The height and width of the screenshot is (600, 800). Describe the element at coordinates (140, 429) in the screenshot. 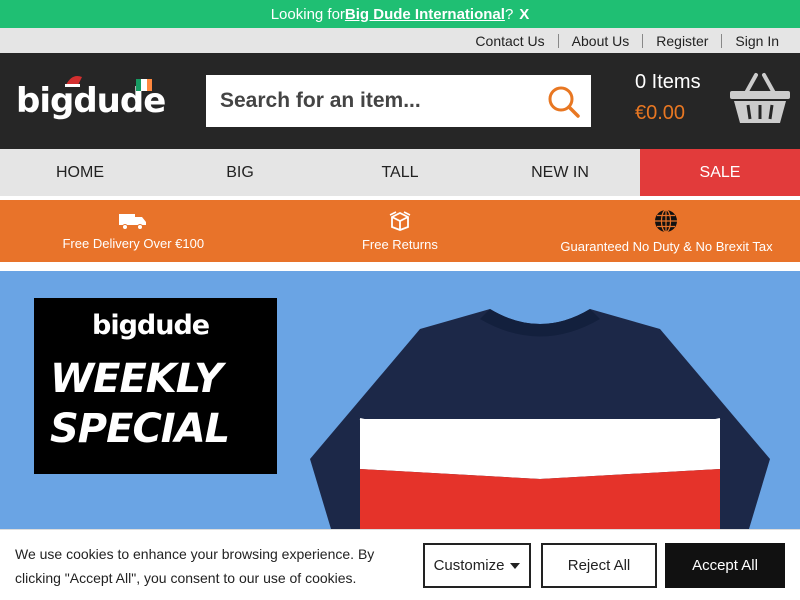

I see `hero-line-2: SPECIAL` at that location.